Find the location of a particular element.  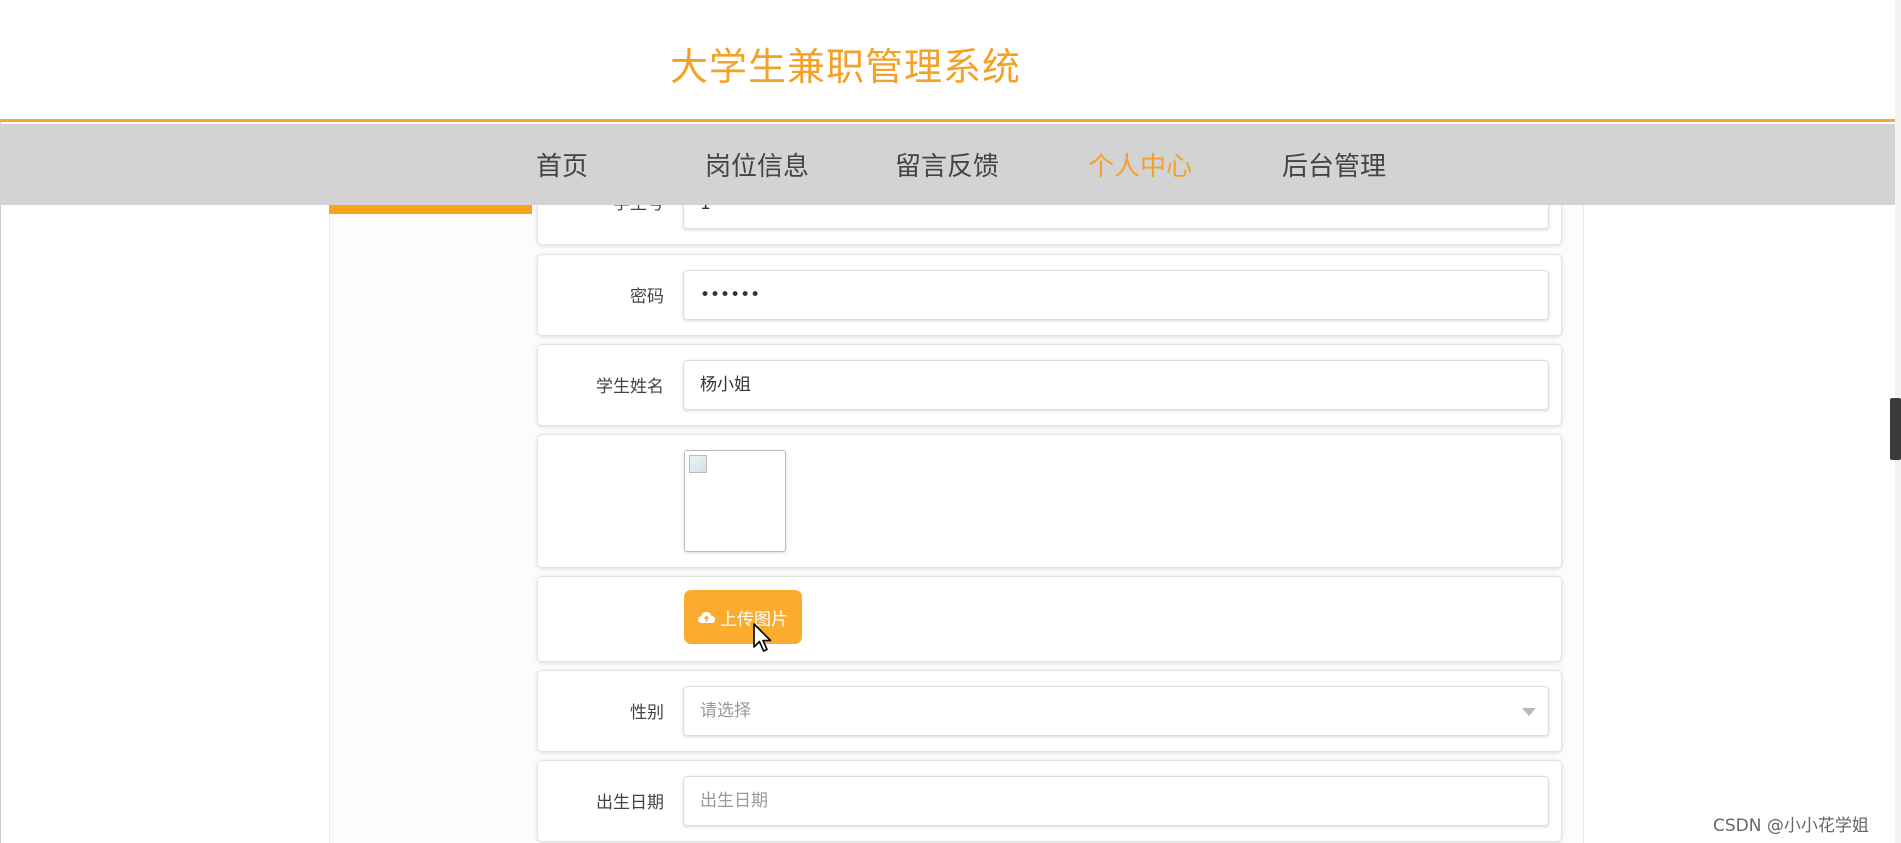

mouse-cursor-icon is located at coordinates (762, 637).